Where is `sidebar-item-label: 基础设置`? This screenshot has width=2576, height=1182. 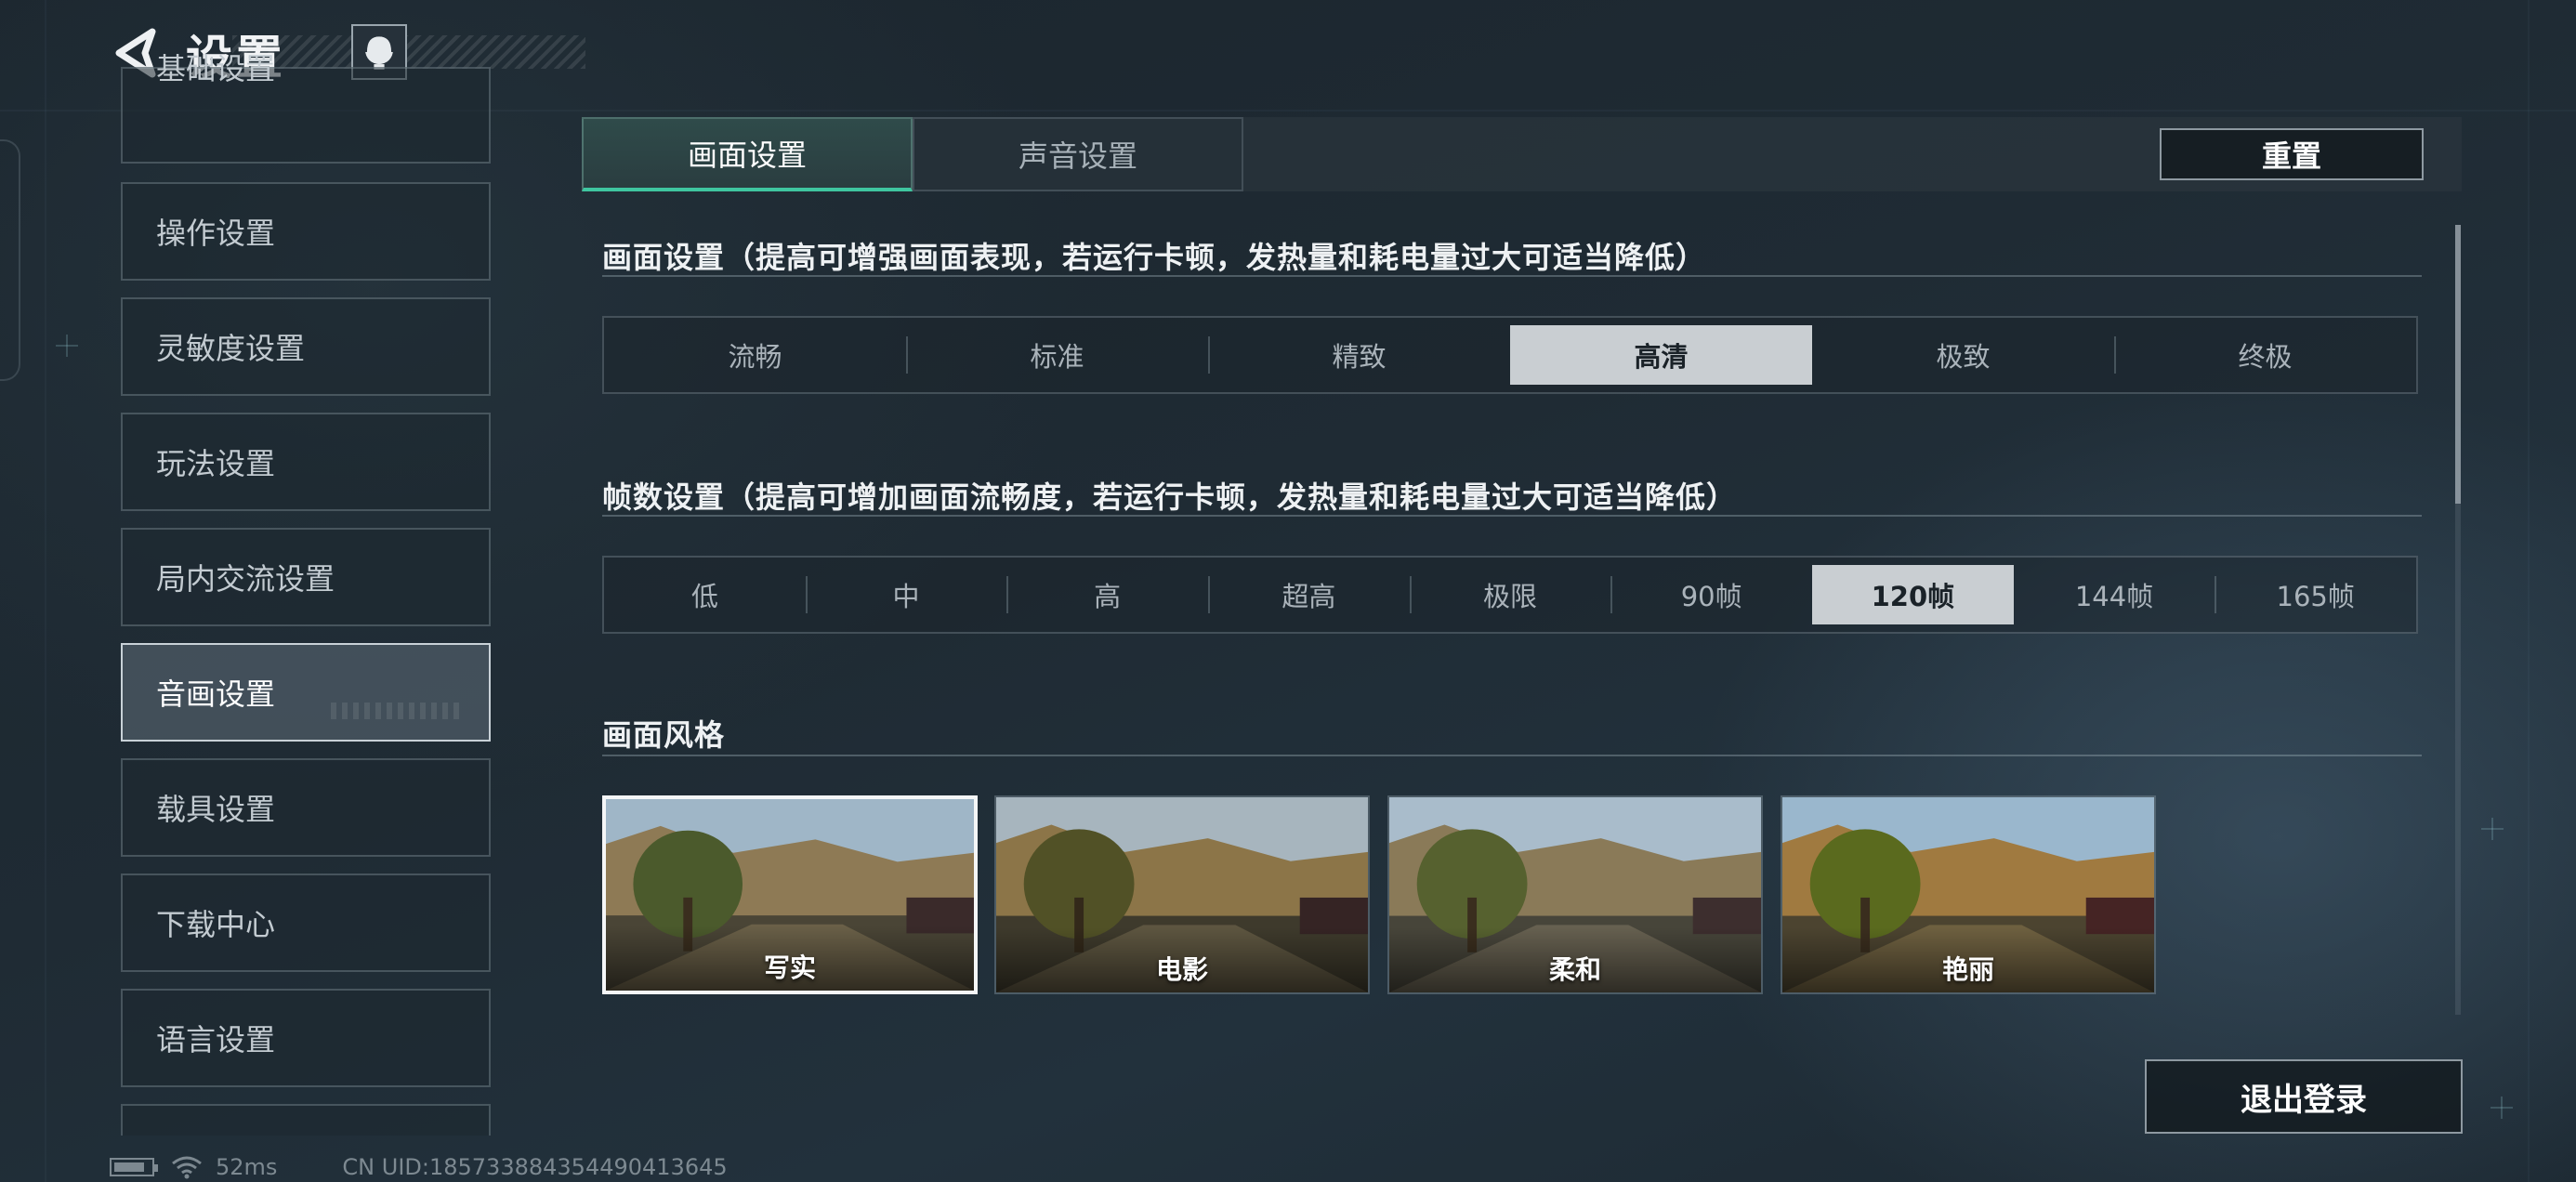
sidebar-item-label: 基础设置 is located at coordinates (216, 68).